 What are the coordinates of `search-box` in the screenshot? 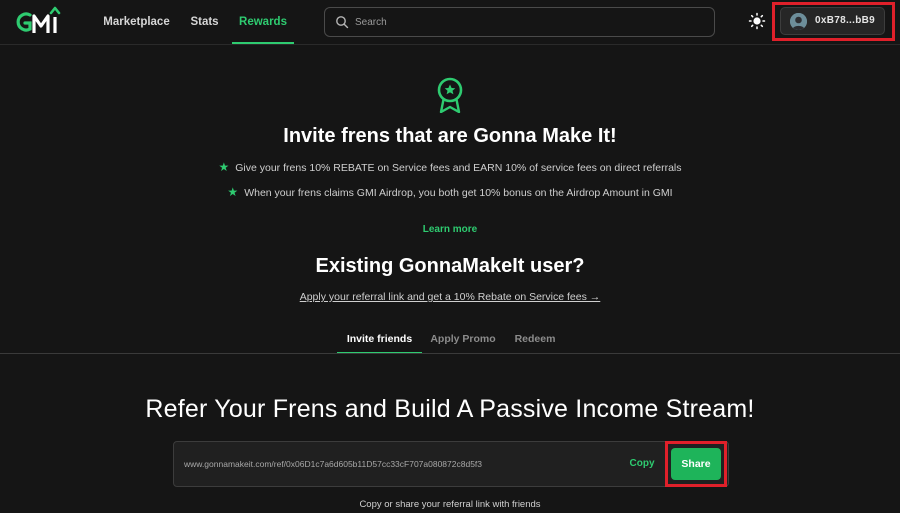 It's located at (519, 22).